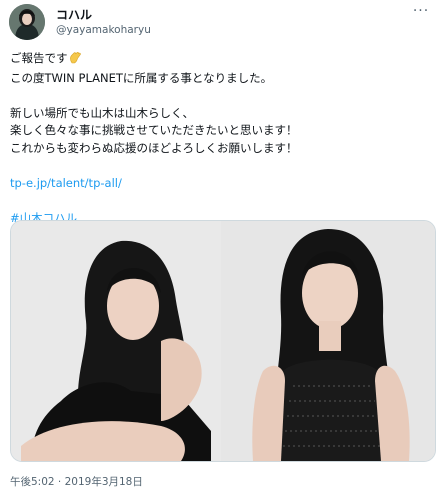 This screenshot has width=443, height=500. I want to click on tweet-timestamp: 午後5:02 · 2019年3月18日, so click(76, 481).